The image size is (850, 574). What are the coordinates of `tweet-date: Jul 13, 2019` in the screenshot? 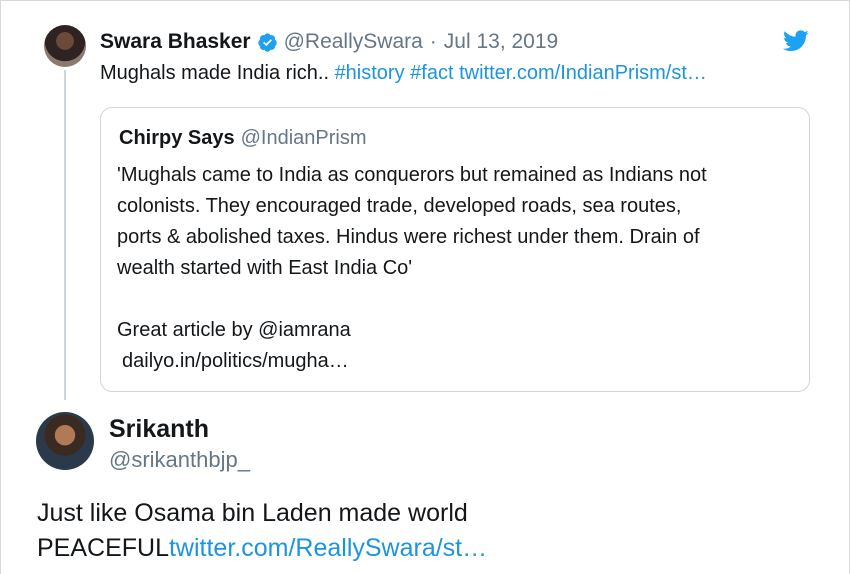 It's located at (501, 42).